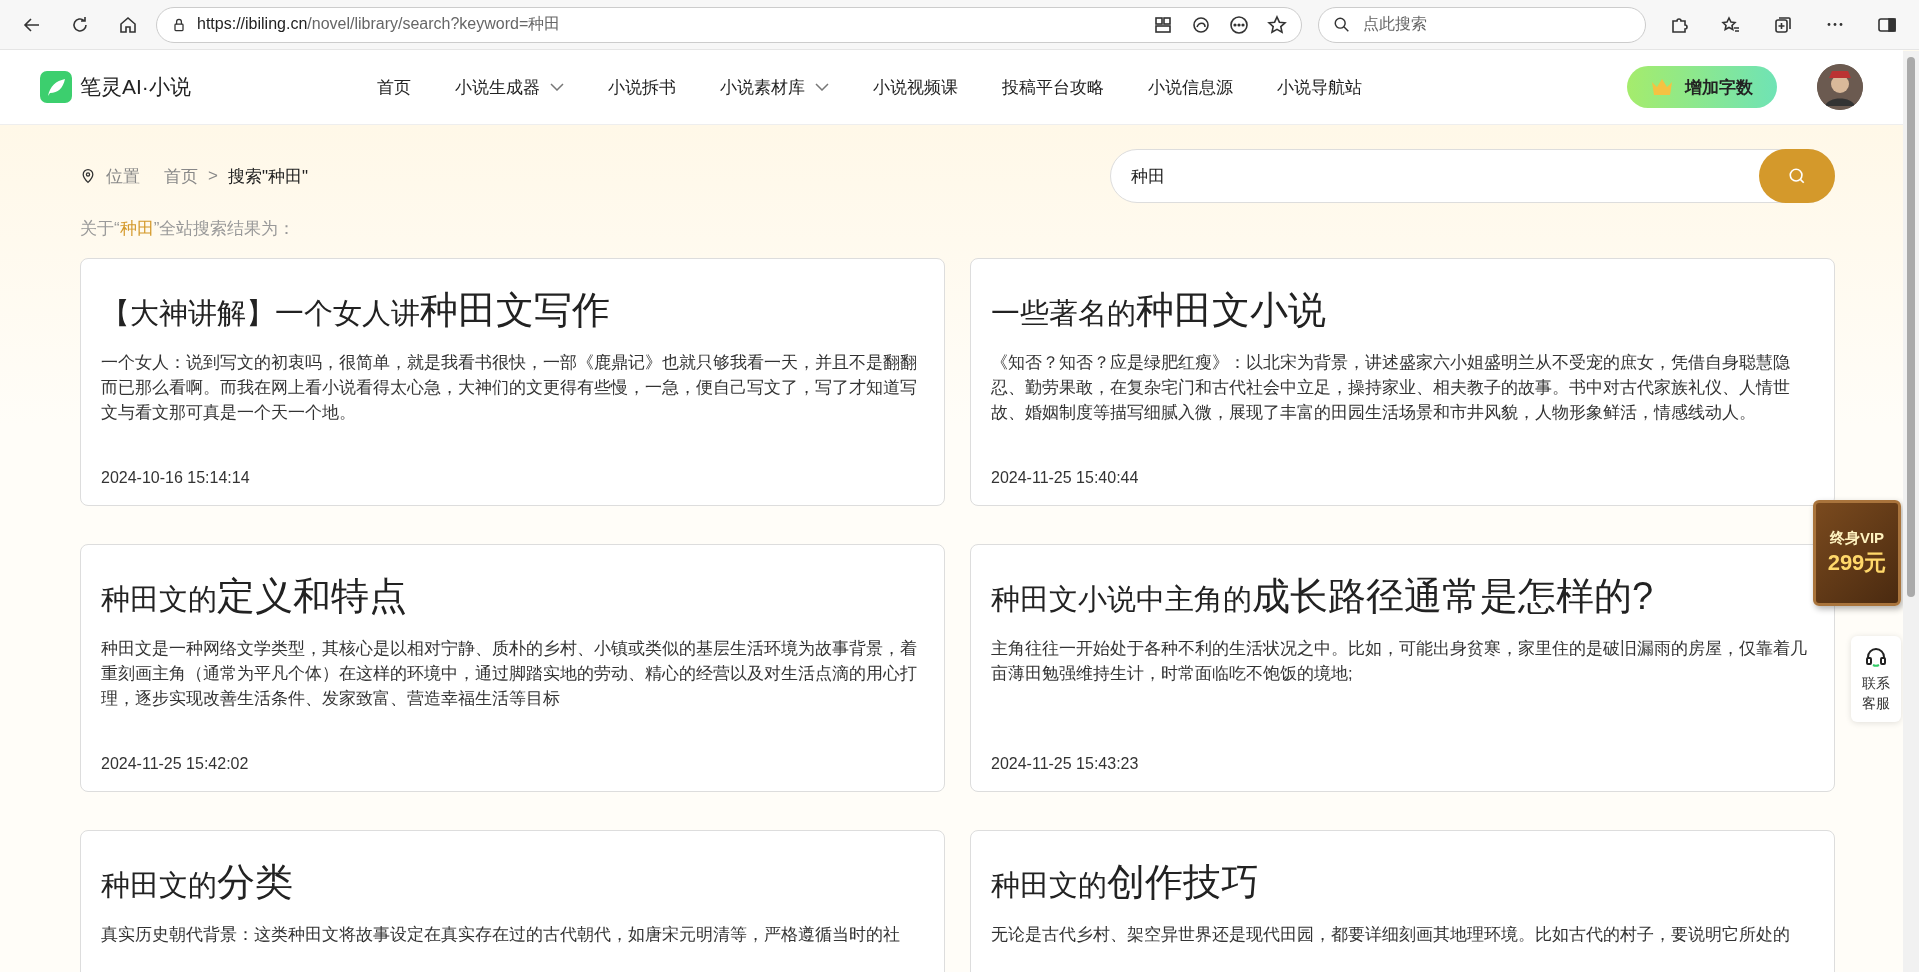  What do you see at coordinates (128, 24) in the screenshot?
I see `home-icon` at bounding box center [128, 24].